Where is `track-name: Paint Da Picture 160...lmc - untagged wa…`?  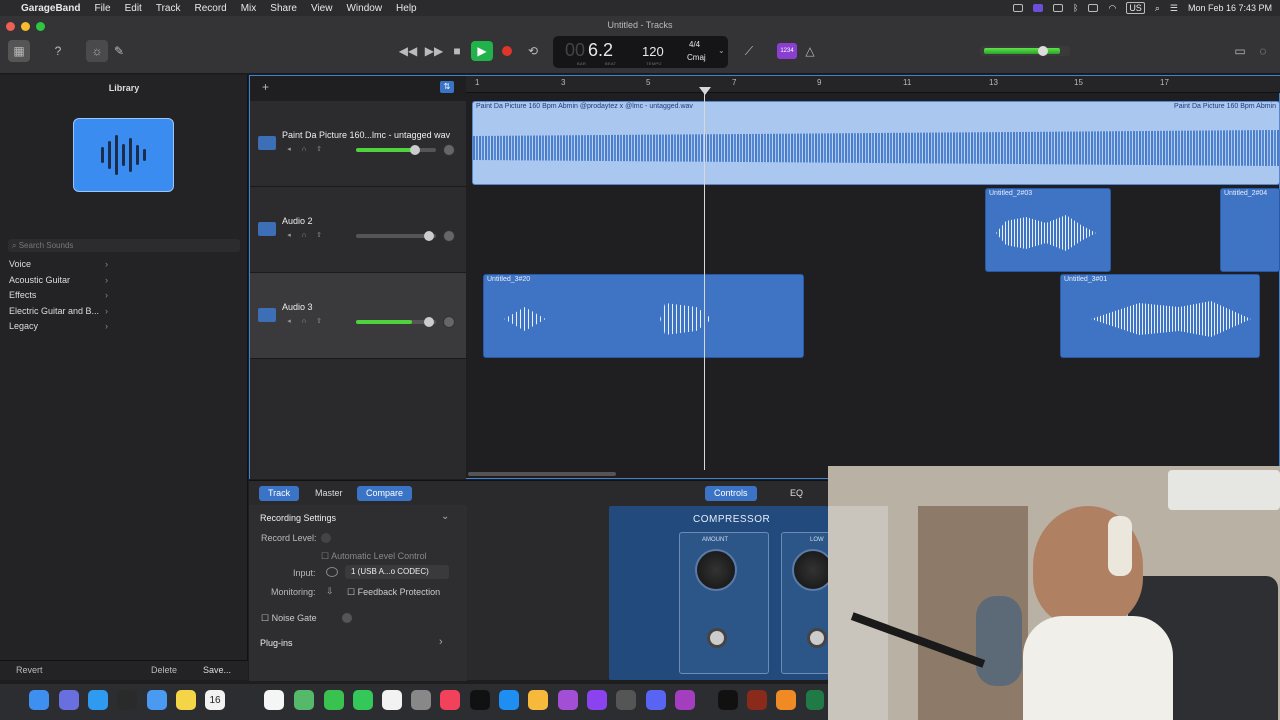 track-name: Paint Da Picture 160...lmc - untagged wa… is located at coordinates (366, 135).